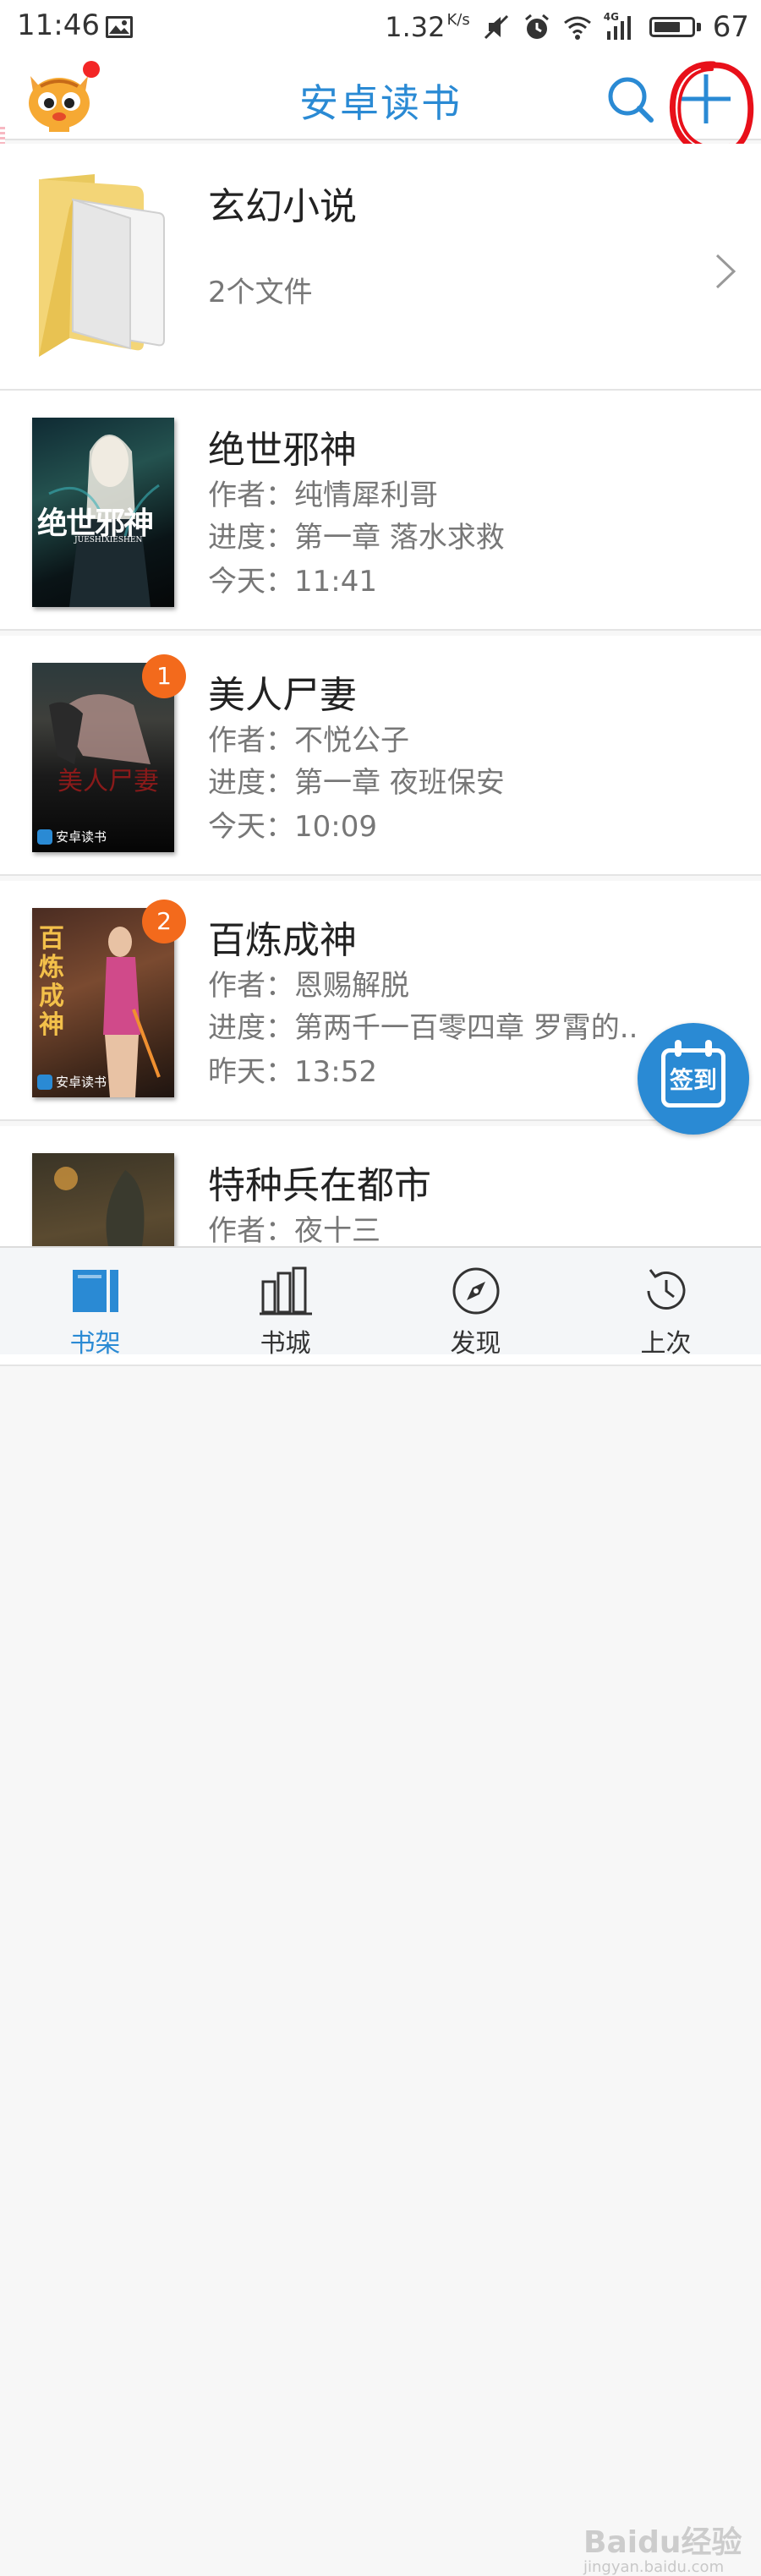  I want to click on tab-label: 发现, so click(475, 1344).